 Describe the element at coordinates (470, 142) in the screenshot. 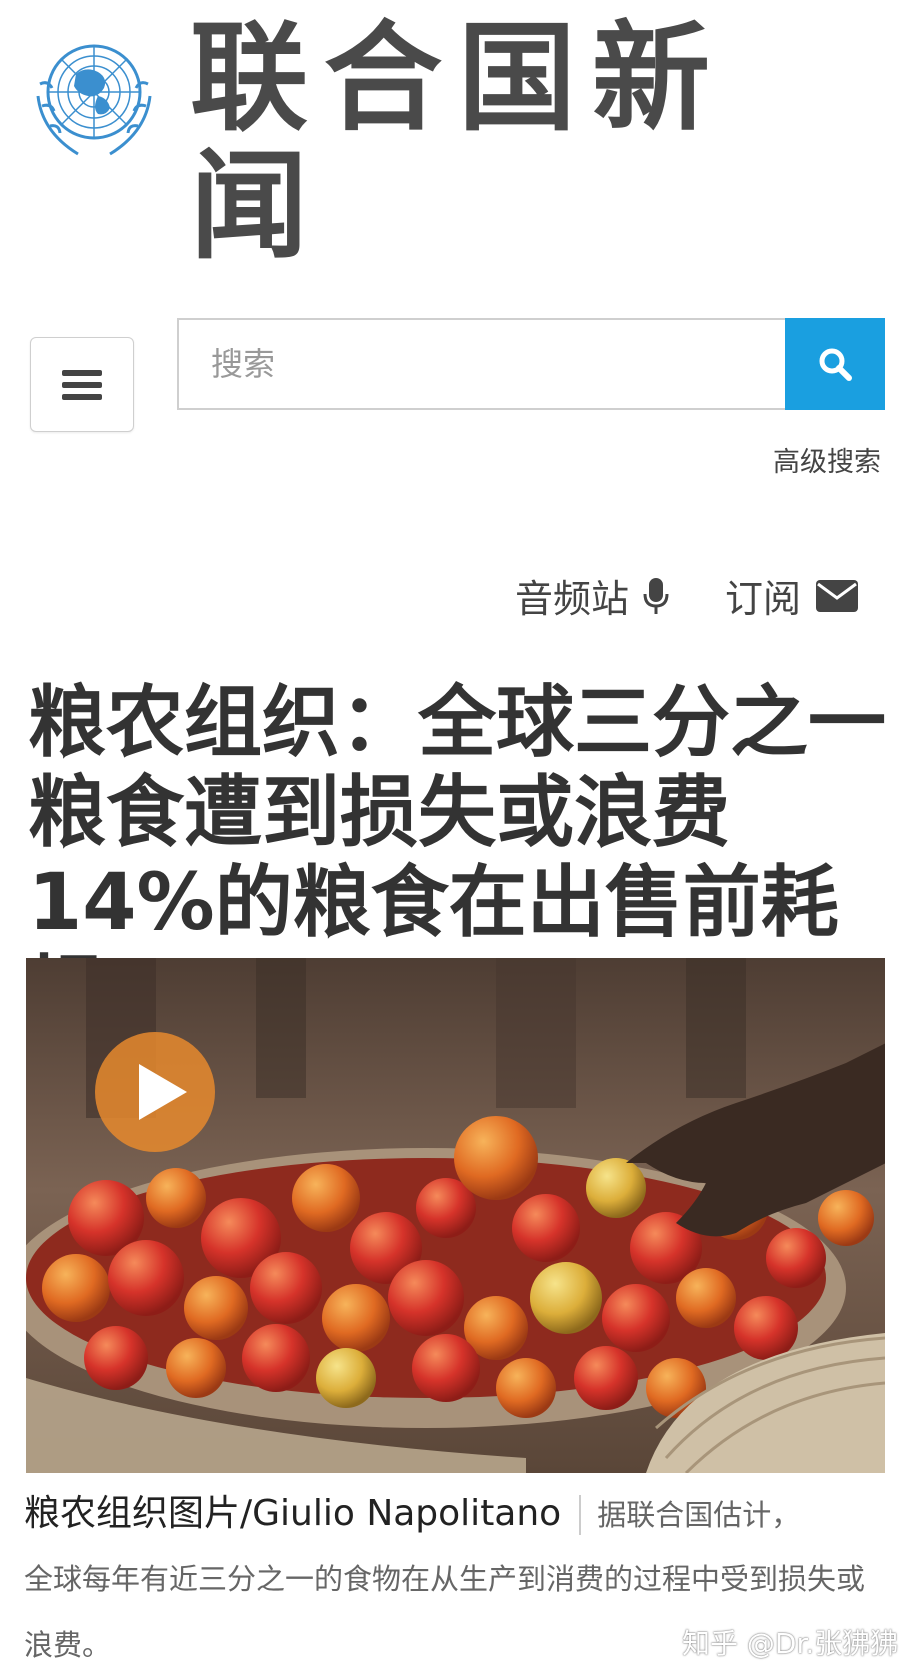

I see `site-title: 联合国新闻` at that location.